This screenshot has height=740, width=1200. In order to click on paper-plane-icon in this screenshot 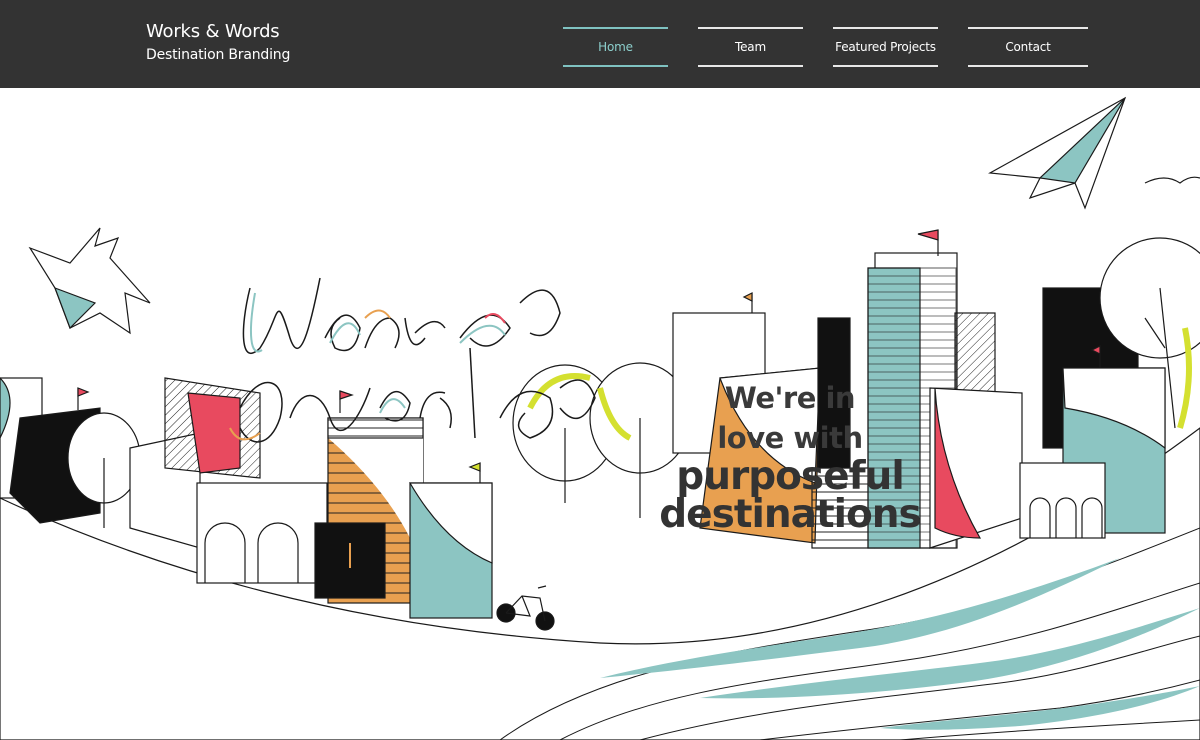, I will do `click(1094, 153)`.